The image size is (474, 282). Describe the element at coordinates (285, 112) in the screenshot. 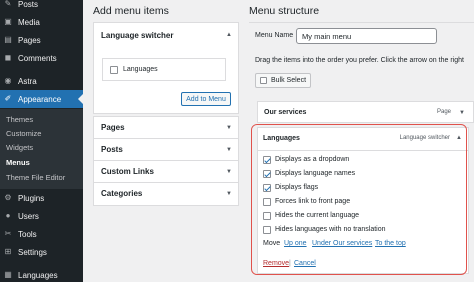

I see `menu-item-title: Our services` at that location.